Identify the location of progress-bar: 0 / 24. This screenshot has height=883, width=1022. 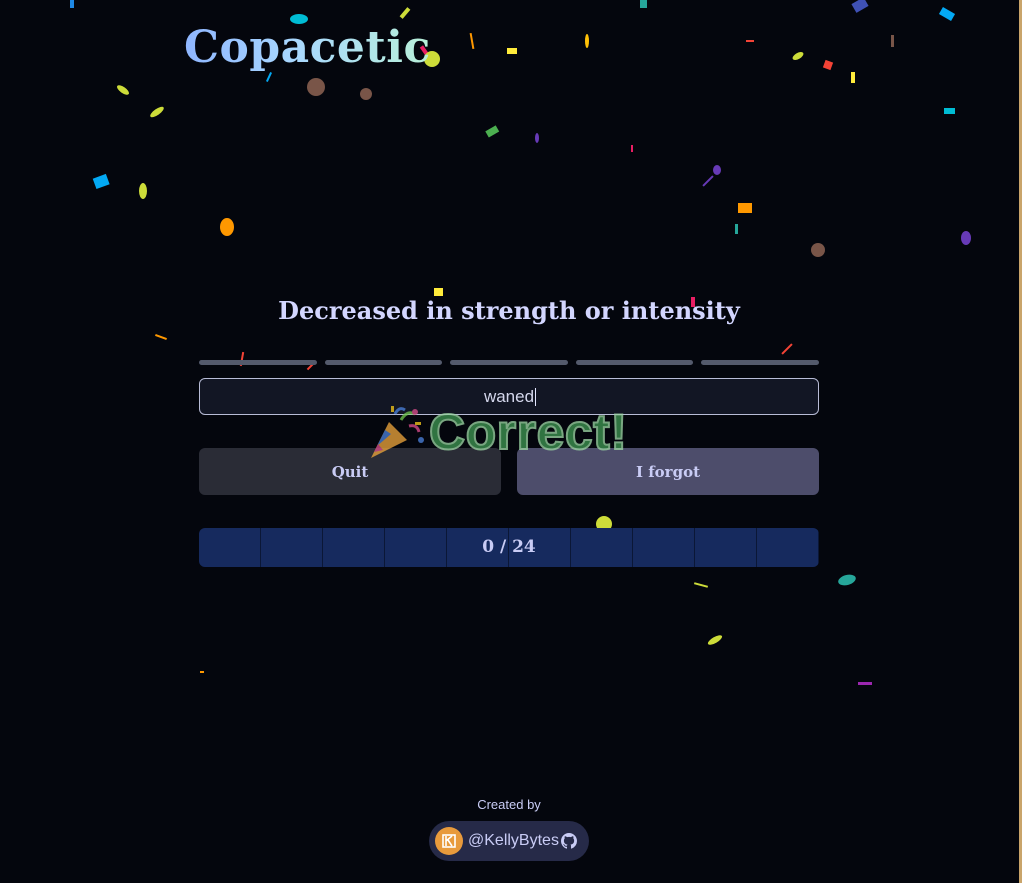
(509, 547).